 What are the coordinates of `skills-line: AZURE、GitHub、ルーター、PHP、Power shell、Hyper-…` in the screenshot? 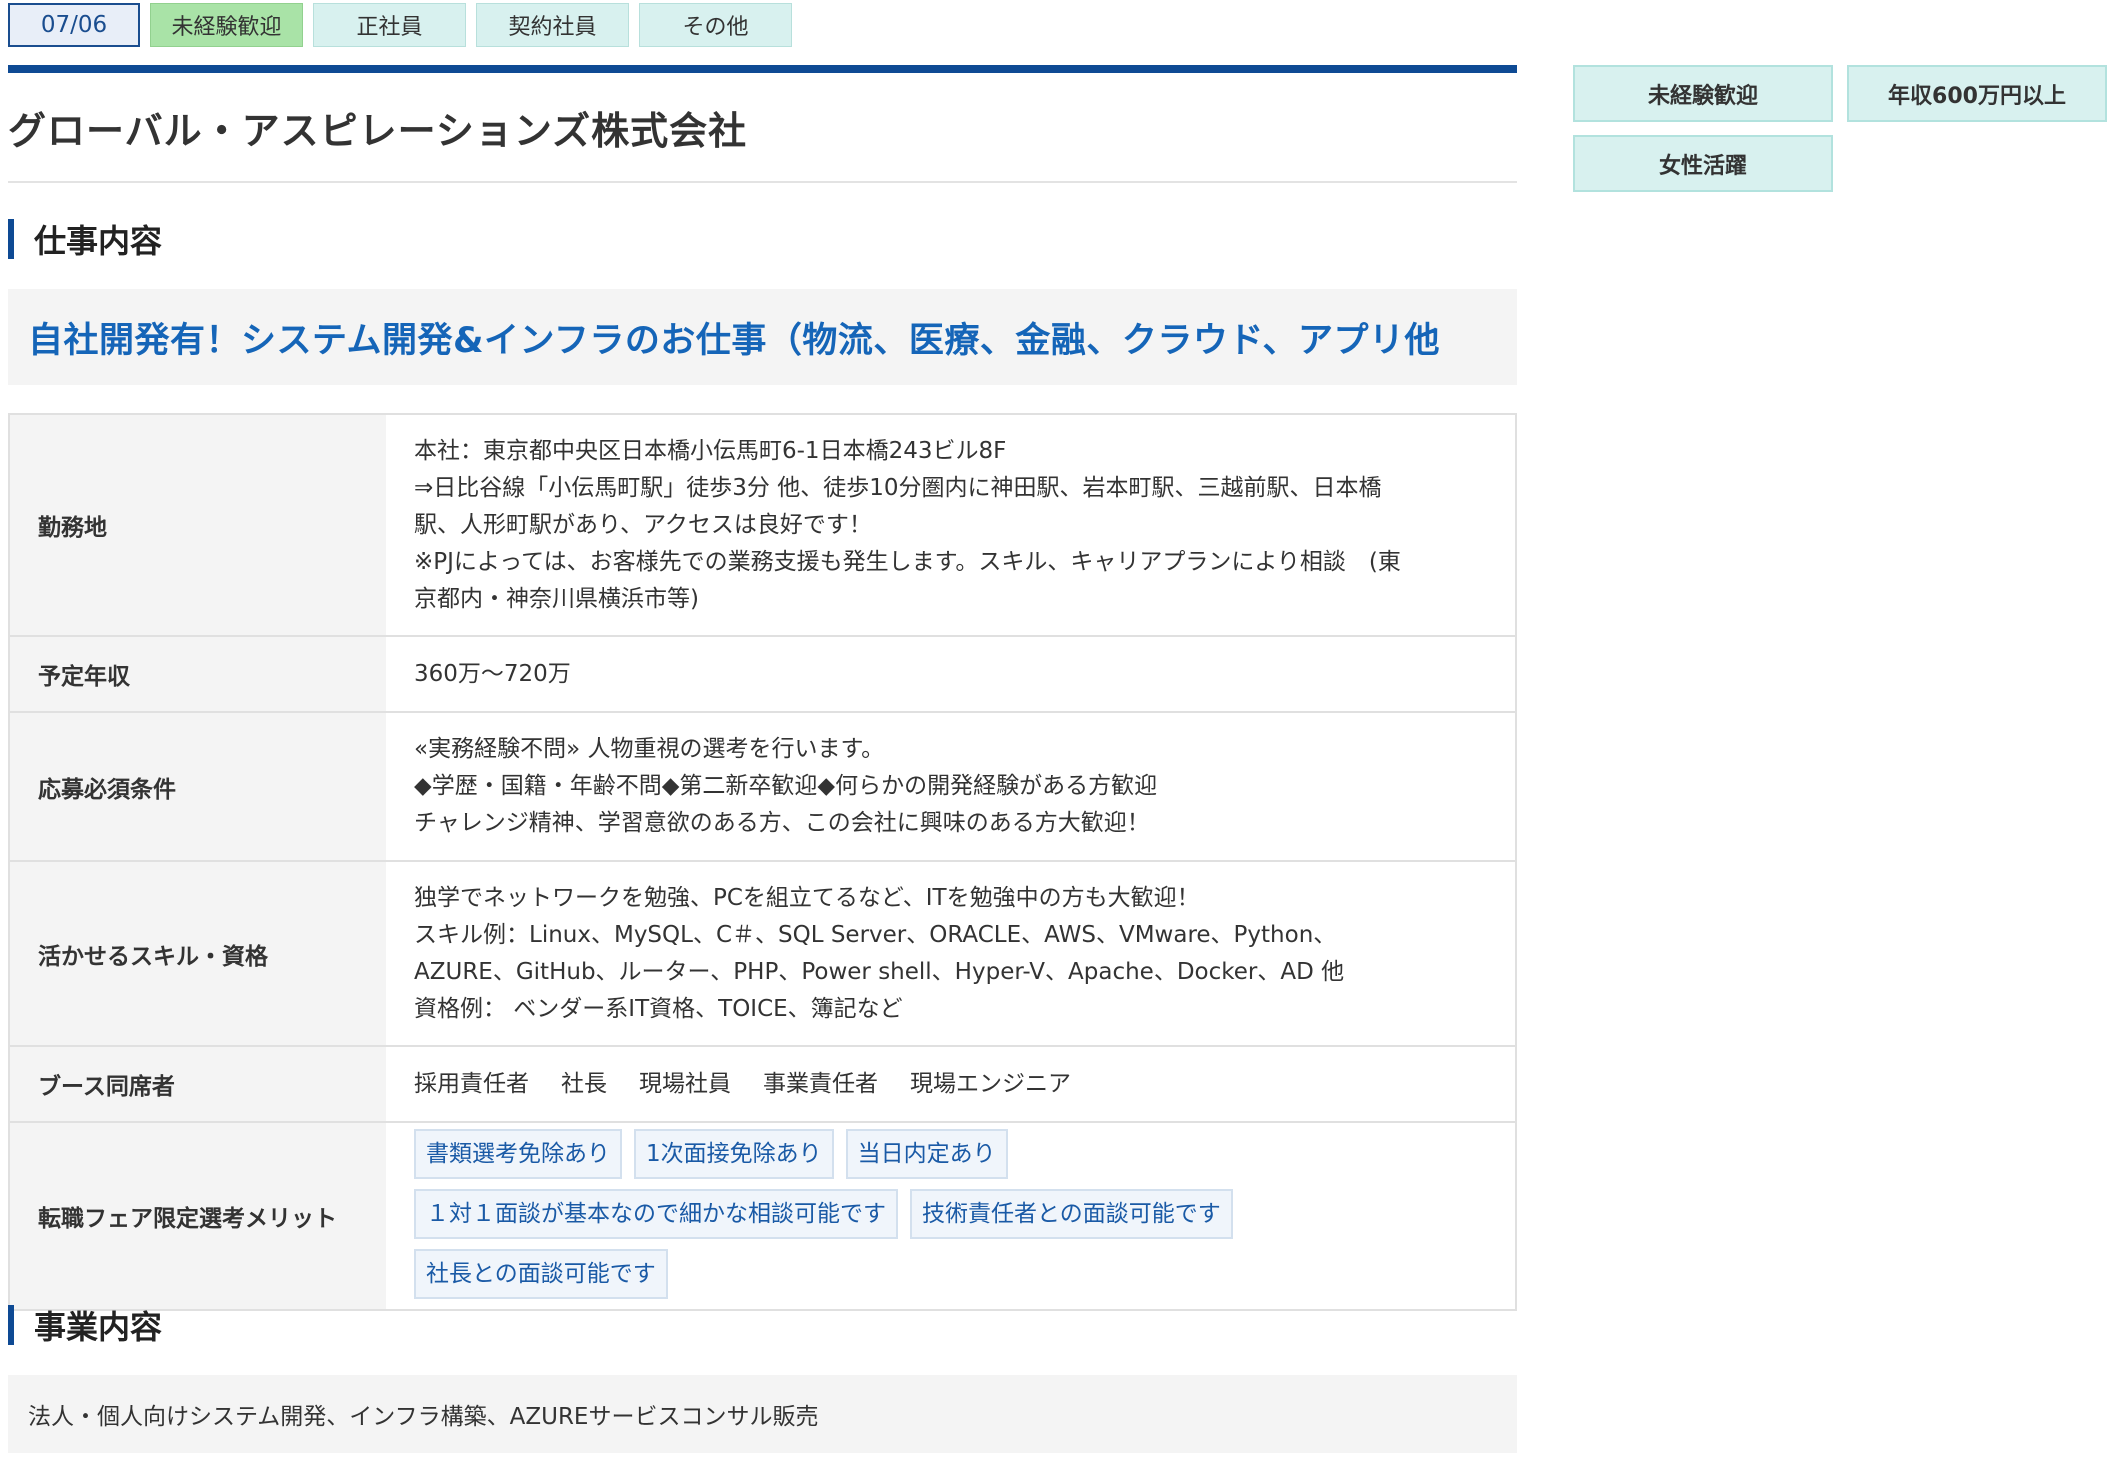 It's located at (879, 971).